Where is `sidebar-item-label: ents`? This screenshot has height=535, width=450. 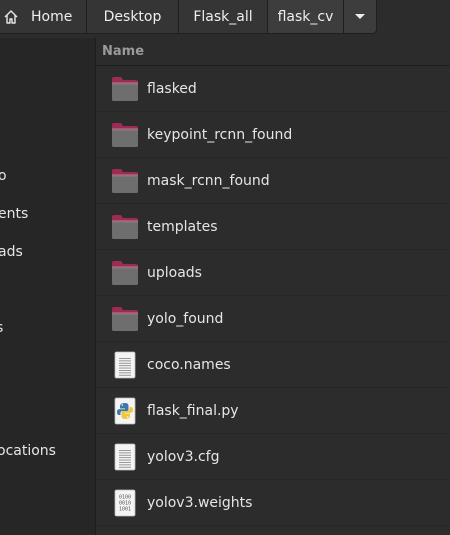 sidebar-item-label: ents is located at coordinates (14, 214).